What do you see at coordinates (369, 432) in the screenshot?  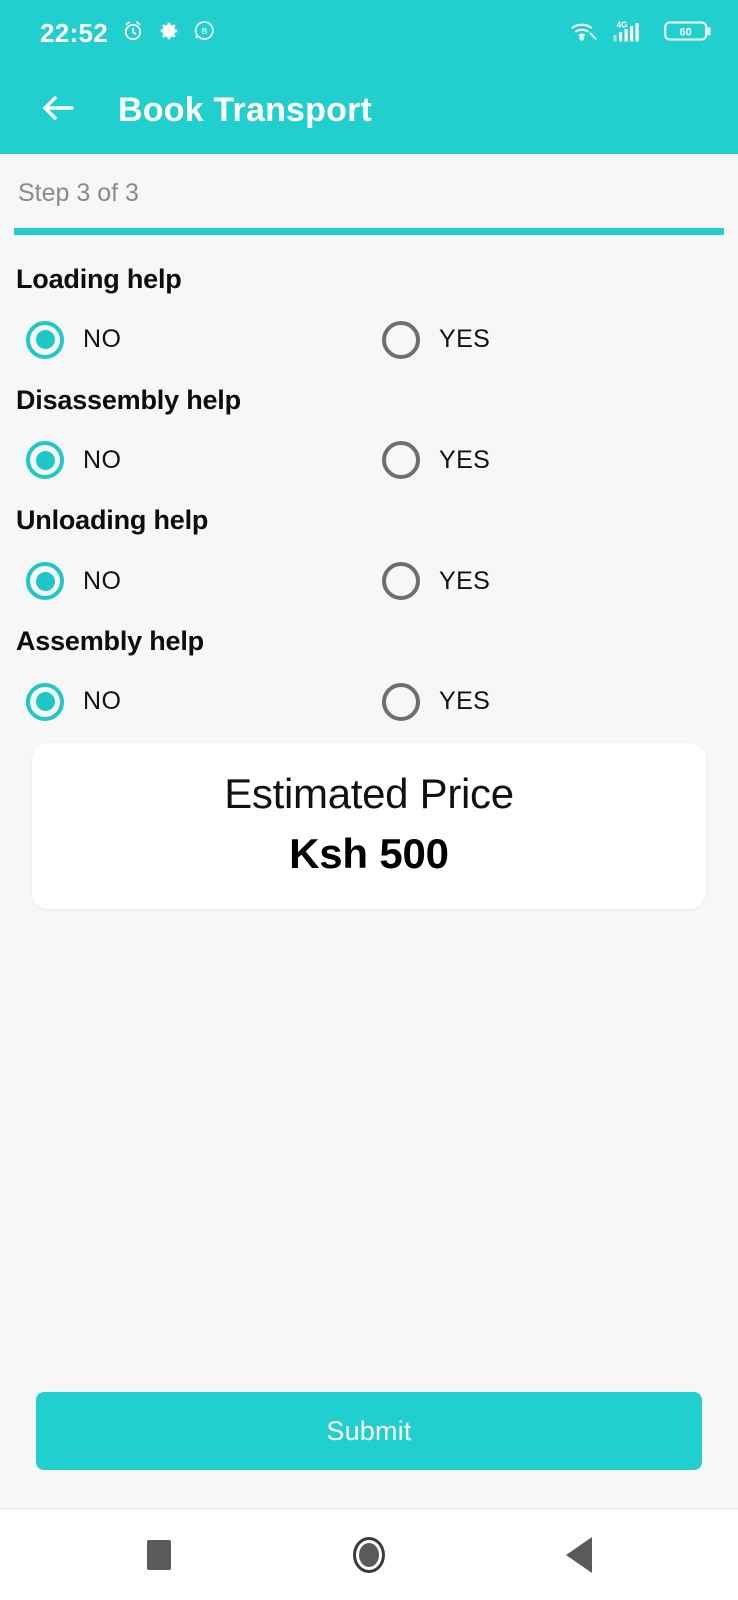 I see `question-group: Disassembly help NO YES` at bounding box center [369, 432].